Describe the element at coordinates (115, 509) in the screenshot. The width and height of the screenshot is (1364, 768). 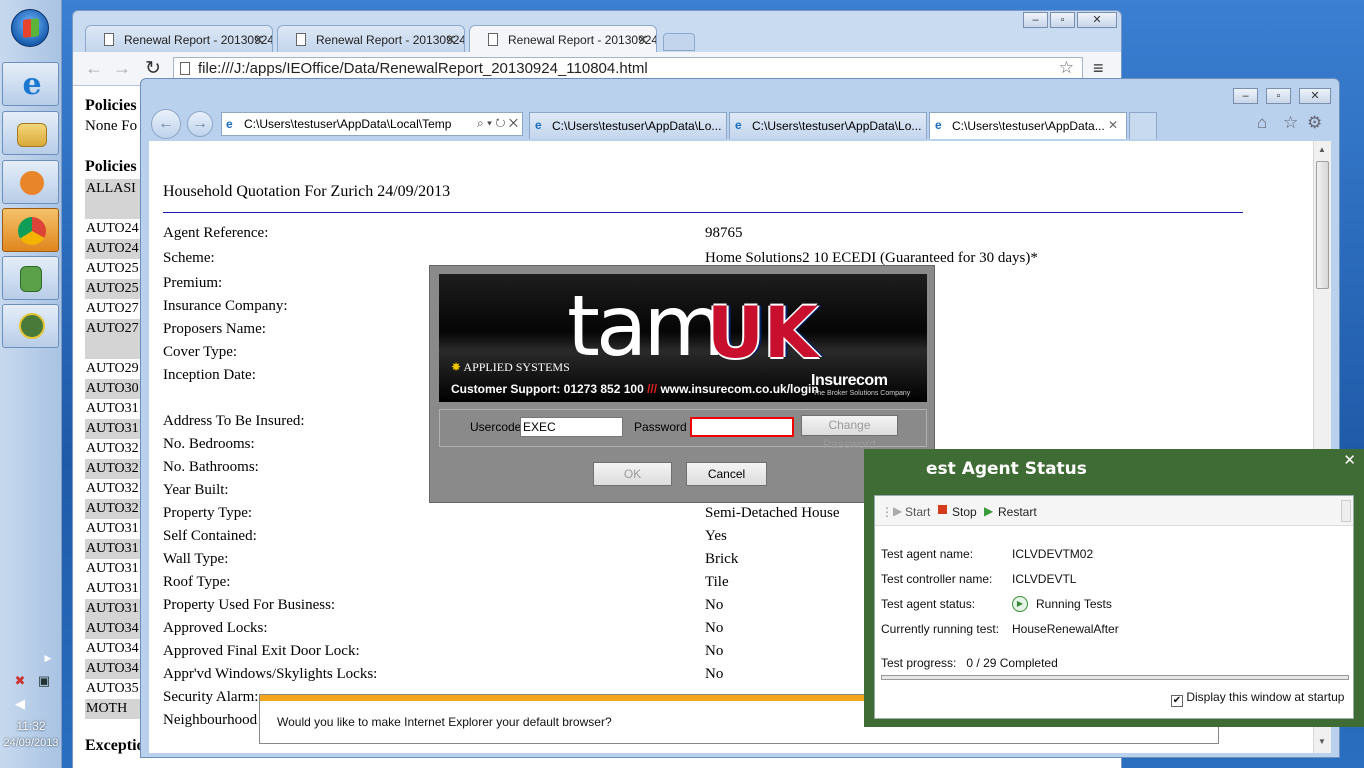
I see `policy-row: AUTO32` at that location.